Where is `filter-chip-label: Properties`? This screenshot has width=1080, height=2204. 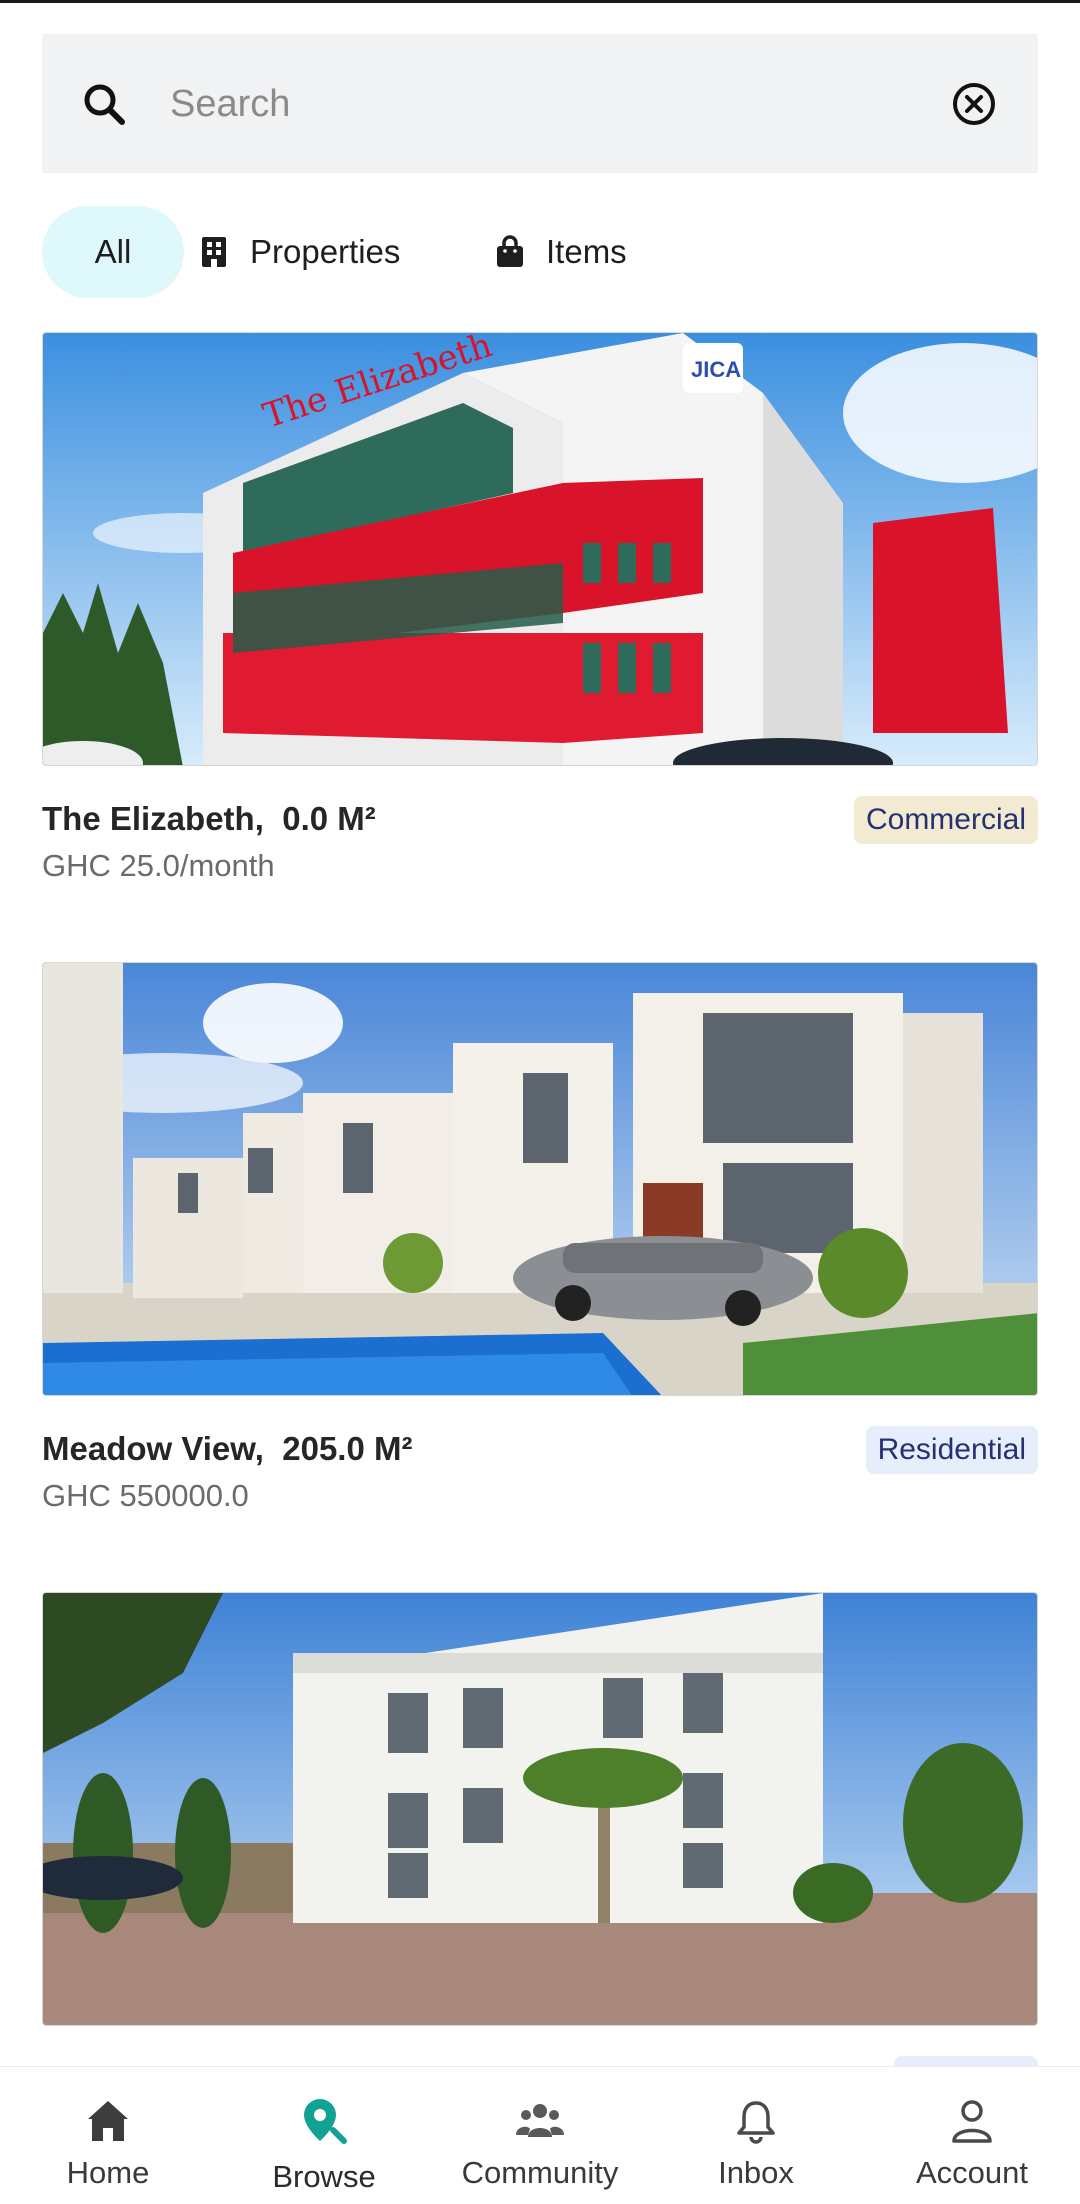
filter-chip-label: Properties is located at coordinates (325, 251).